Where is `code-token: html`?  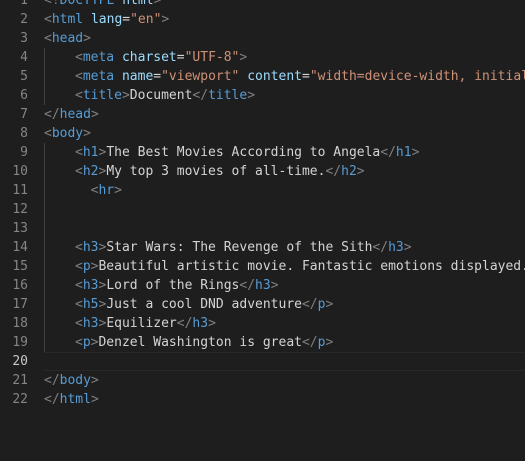
code-token: html is located at coordinates (67, 19).